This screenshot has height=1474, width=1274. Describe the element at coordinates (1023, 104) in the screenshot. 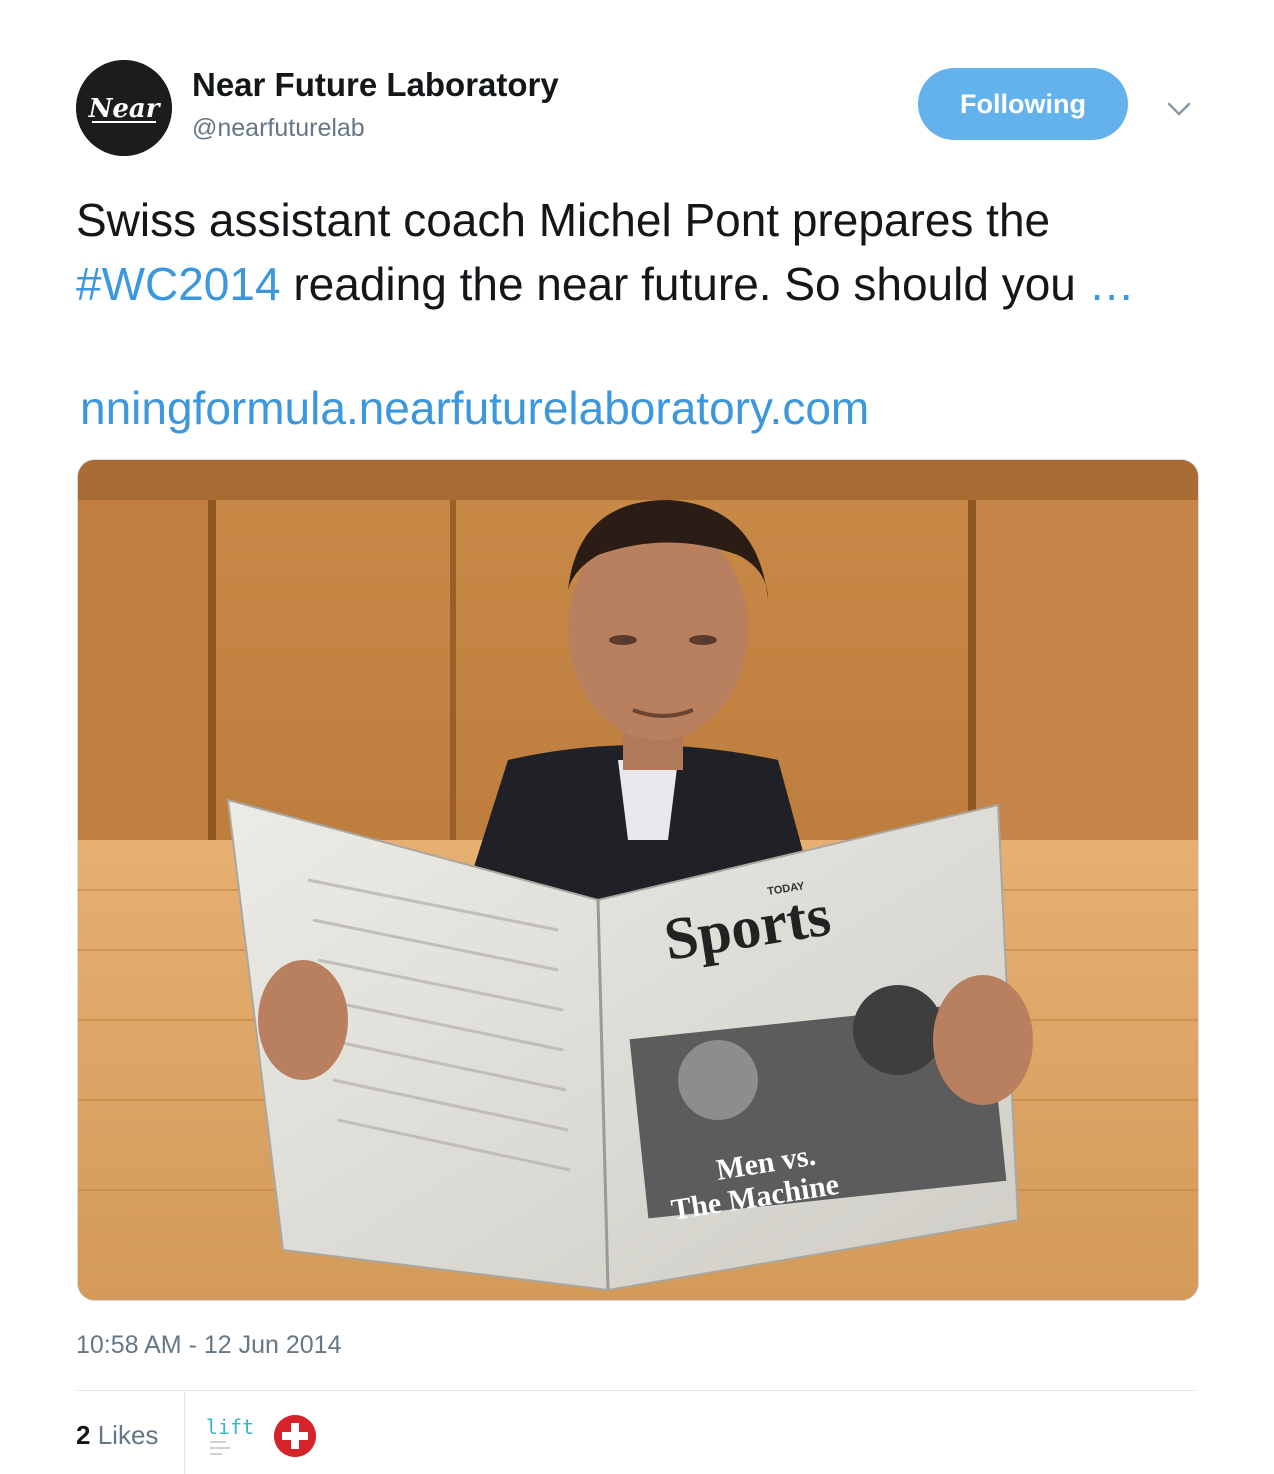

I see `following-button: Following` at that location.